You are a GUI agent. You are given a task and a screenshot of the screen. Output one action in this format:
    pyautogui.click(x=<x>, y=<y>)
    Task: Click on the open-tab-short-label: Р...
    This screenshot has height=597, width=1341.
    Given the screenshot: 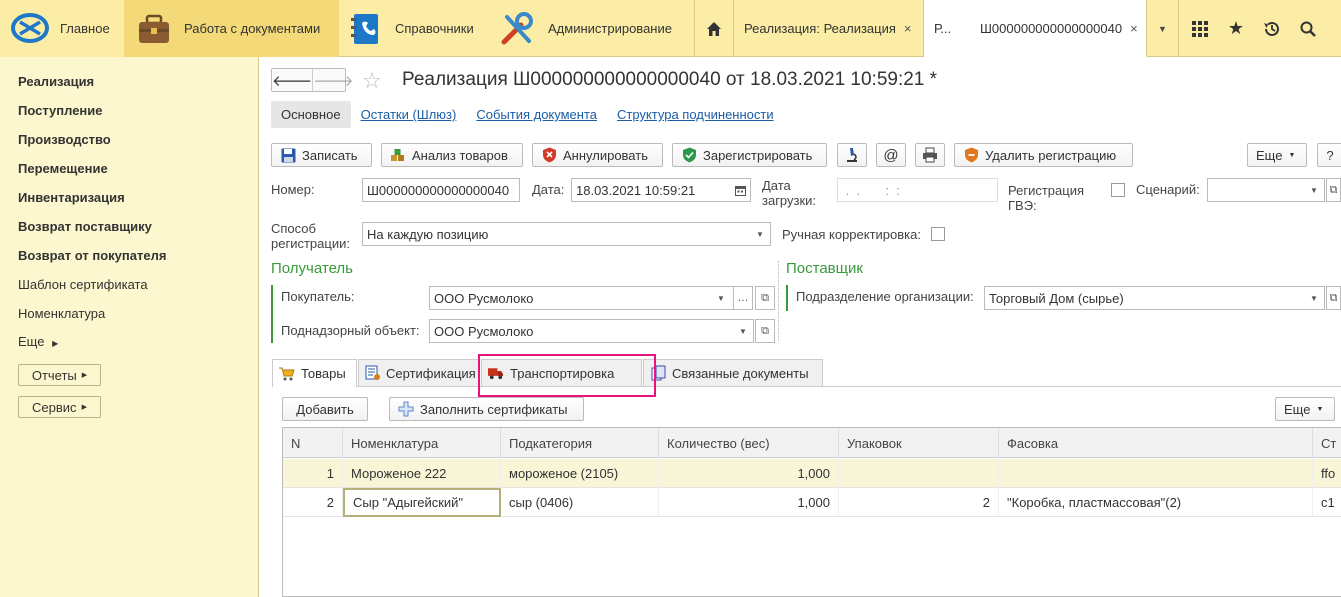 What is the action you would take?
    pyautogui.click(x=943, y=28)
    